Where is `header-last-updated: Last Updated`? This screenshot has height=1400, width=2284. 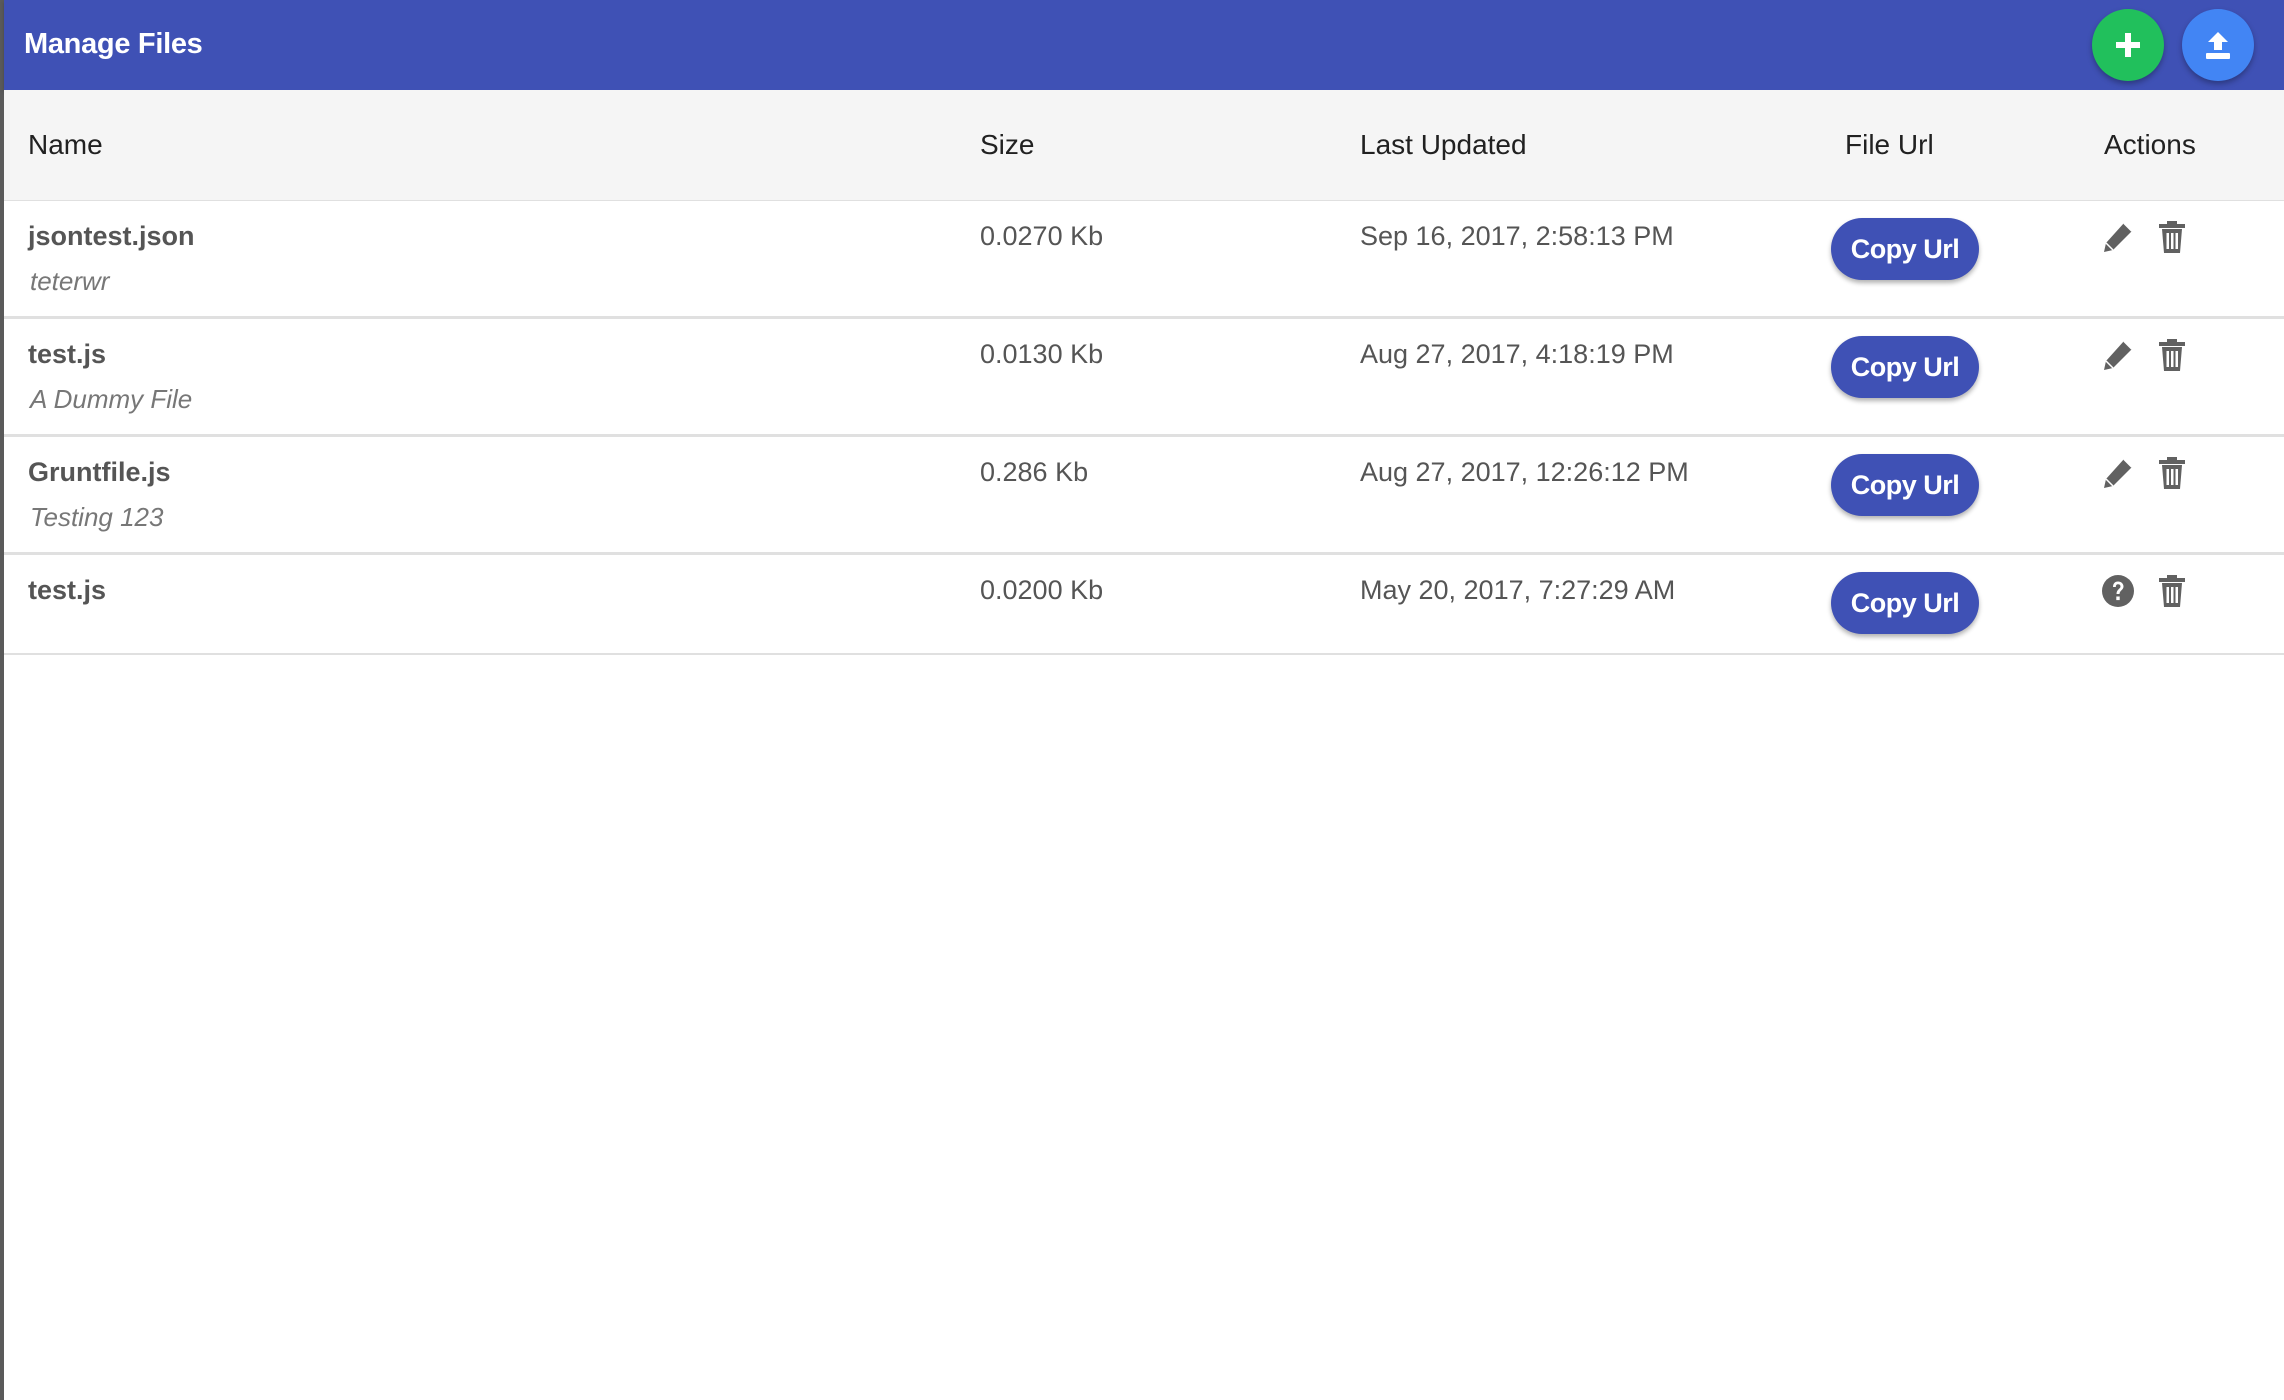
header-last-updated: Last Updated is located at coordinates (1443, 144).